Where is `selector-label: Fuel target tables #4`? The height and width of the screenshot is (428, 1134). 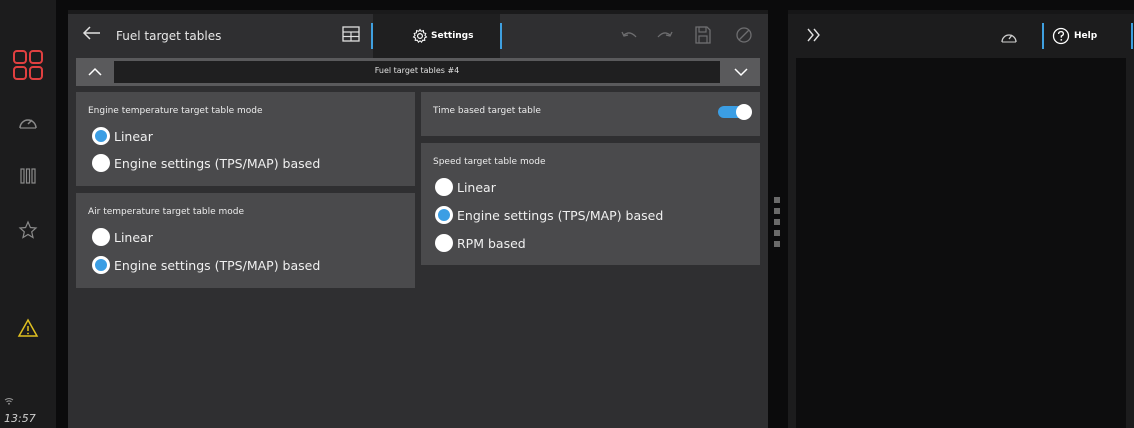
selector-label: Fuel target tables #4 is located at coordinates (417, 70).